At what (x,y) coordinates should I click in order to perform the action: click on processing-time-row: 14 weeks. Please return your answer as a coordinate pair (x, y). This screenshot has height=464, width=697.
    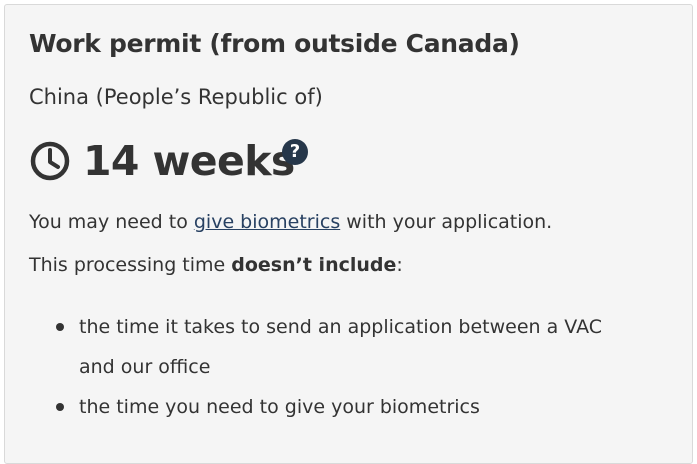
    Looking at the image, I should click on (162, 161).